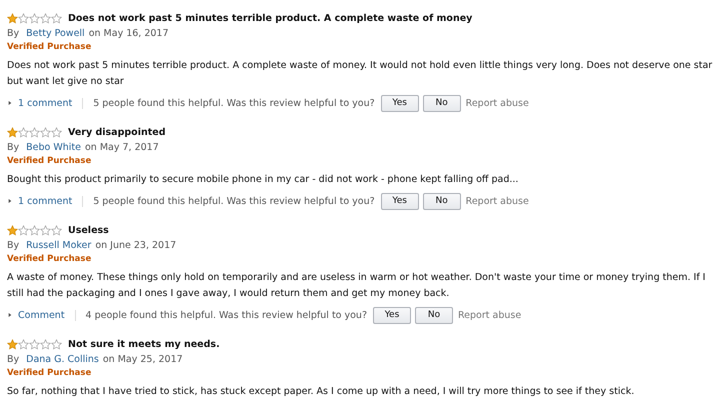 The height and width of the screenshot is (407, 720). Describe the element at coordinates (41, 315) in the screenshot. I see `comments-link: Comment` at that location.